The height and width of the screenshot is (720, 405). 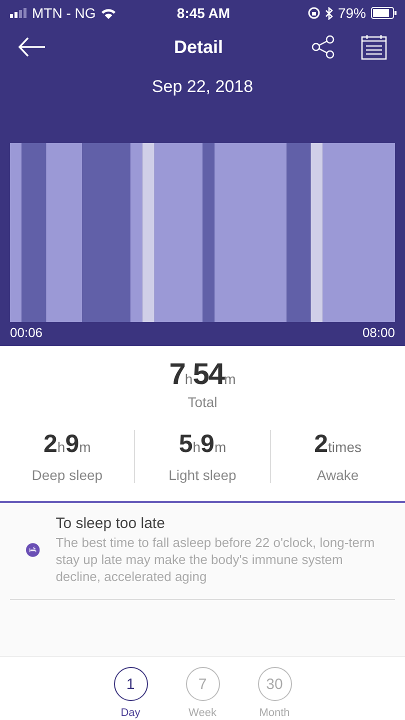 What do you see at coordinates (202, 375) in the screenshot?
I see `total-sleep-value: 7h54m` at bounding box center [202, 375].